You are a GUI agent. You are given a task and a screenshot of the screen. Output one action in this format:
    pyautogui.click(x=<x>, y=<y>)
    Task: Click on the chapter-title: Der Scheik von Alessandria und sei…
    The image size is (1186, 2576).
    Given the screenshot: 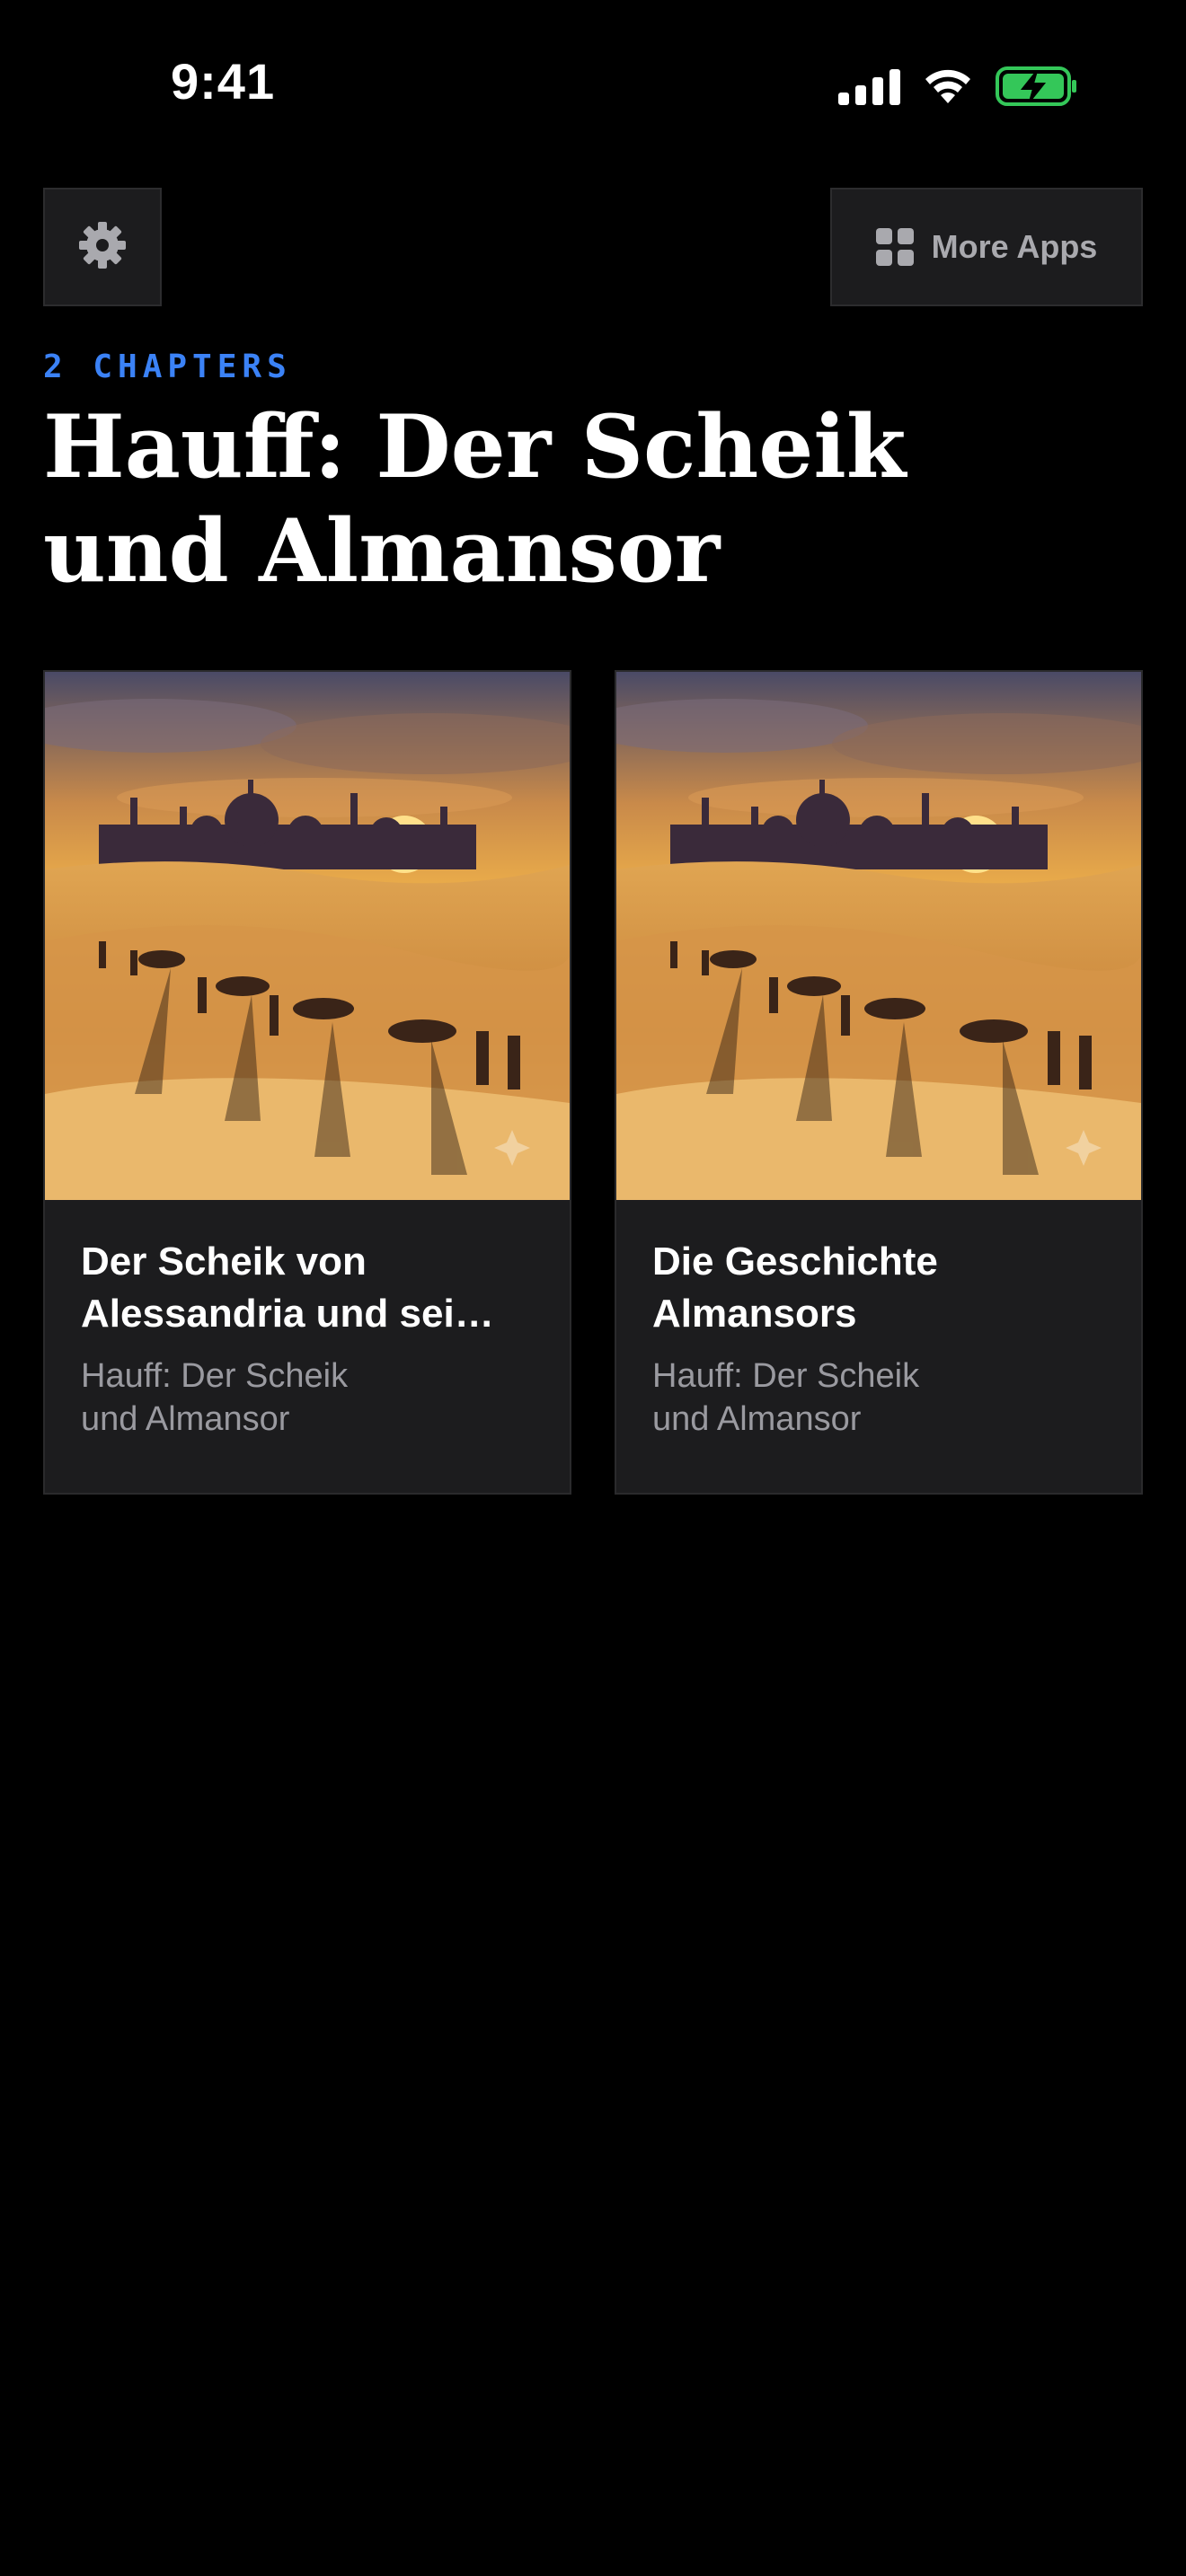 What is the action you would take?
    pyautogui.click(x=287, y=1287)
    